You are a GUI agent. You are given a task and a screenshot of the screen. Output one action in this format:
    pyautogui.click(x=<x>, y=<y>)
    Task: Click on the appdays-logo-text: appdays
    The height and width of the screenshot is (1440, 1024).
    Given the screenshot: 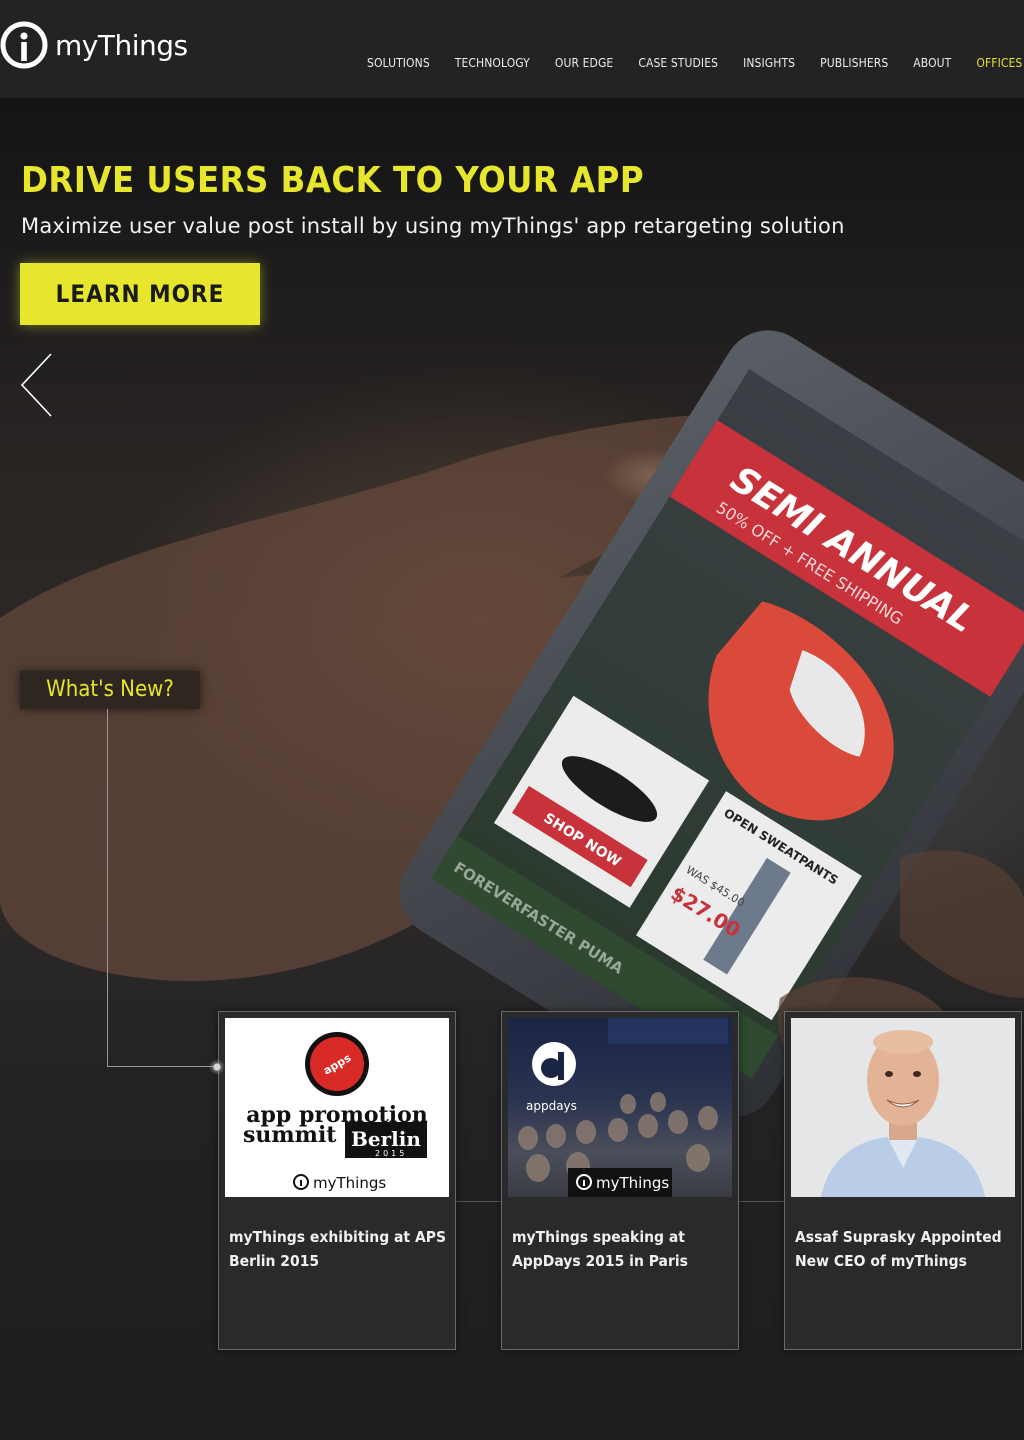 What is the action you would take?
    pyautogui.click(x=551, y=1106)
    